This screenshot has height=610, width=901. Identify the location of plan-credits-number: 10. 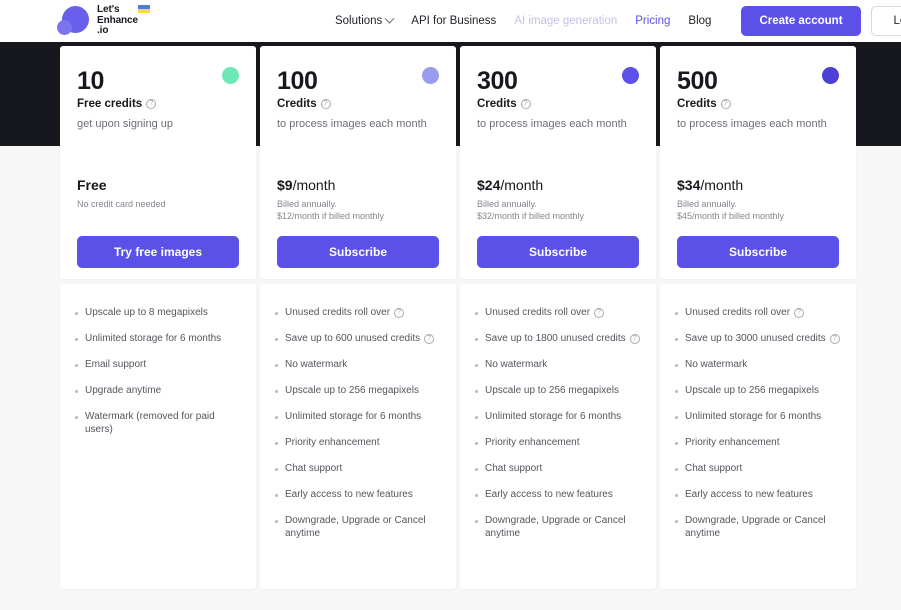
(91, 81).